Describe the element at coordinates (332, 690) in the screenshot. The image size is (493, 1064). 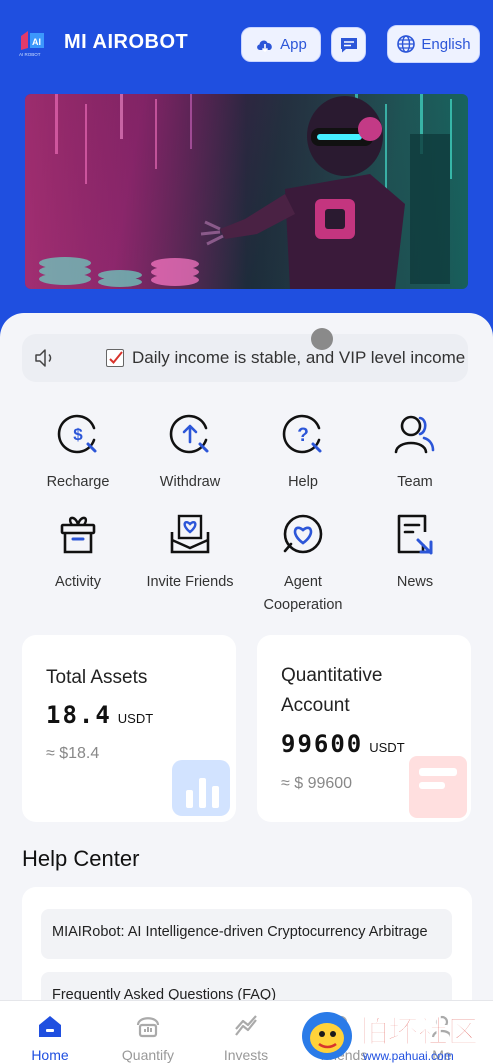
I see `quant-account-title: Quantitative Account` at that location.